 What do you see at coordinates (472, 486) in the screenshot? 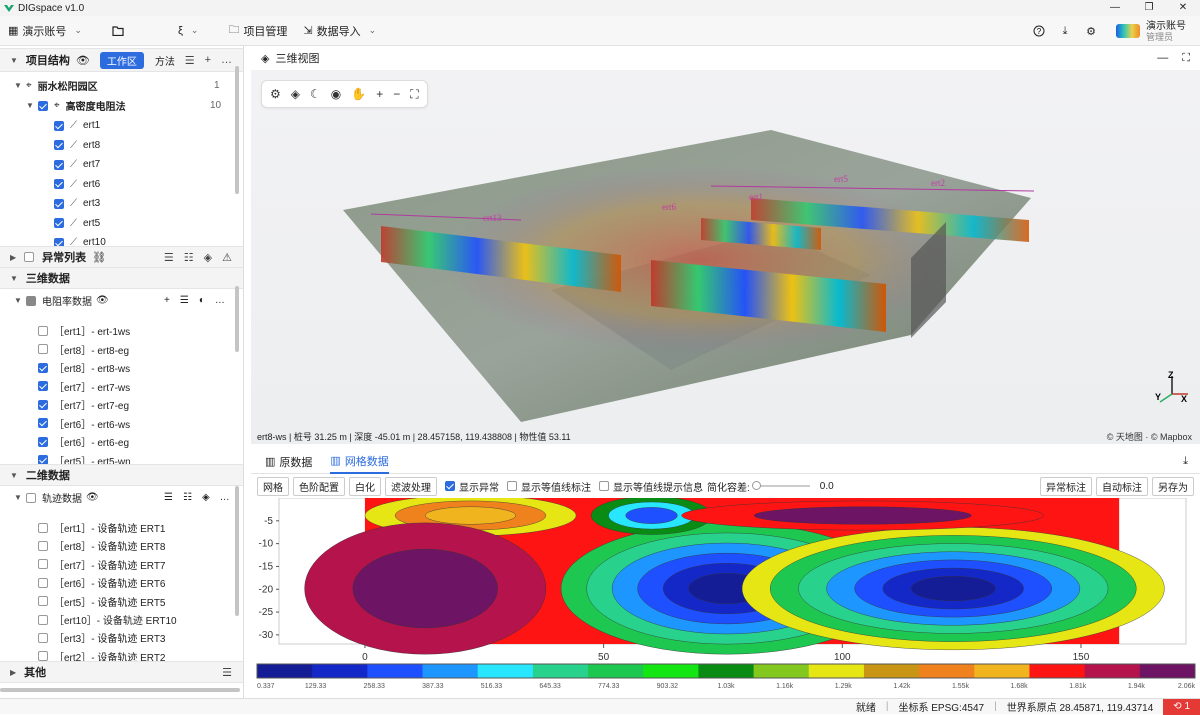
I see `show-anomaly-toggle: 显示异常` at bounding box center [472, 486].